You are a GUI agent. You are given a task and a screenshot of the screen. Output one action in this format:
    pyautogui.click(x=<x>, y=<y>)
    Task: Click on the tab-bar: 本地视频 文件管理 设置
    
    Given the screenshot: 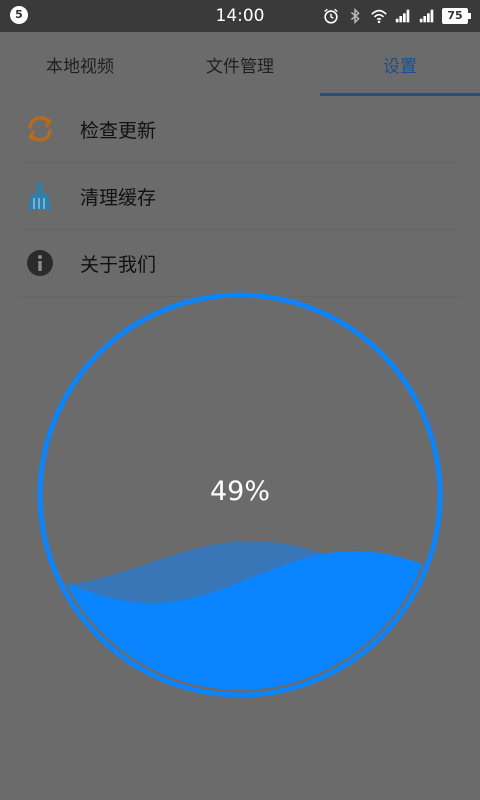 What is the action you would take?
    pyautogui.click(x=240, y=64)
    